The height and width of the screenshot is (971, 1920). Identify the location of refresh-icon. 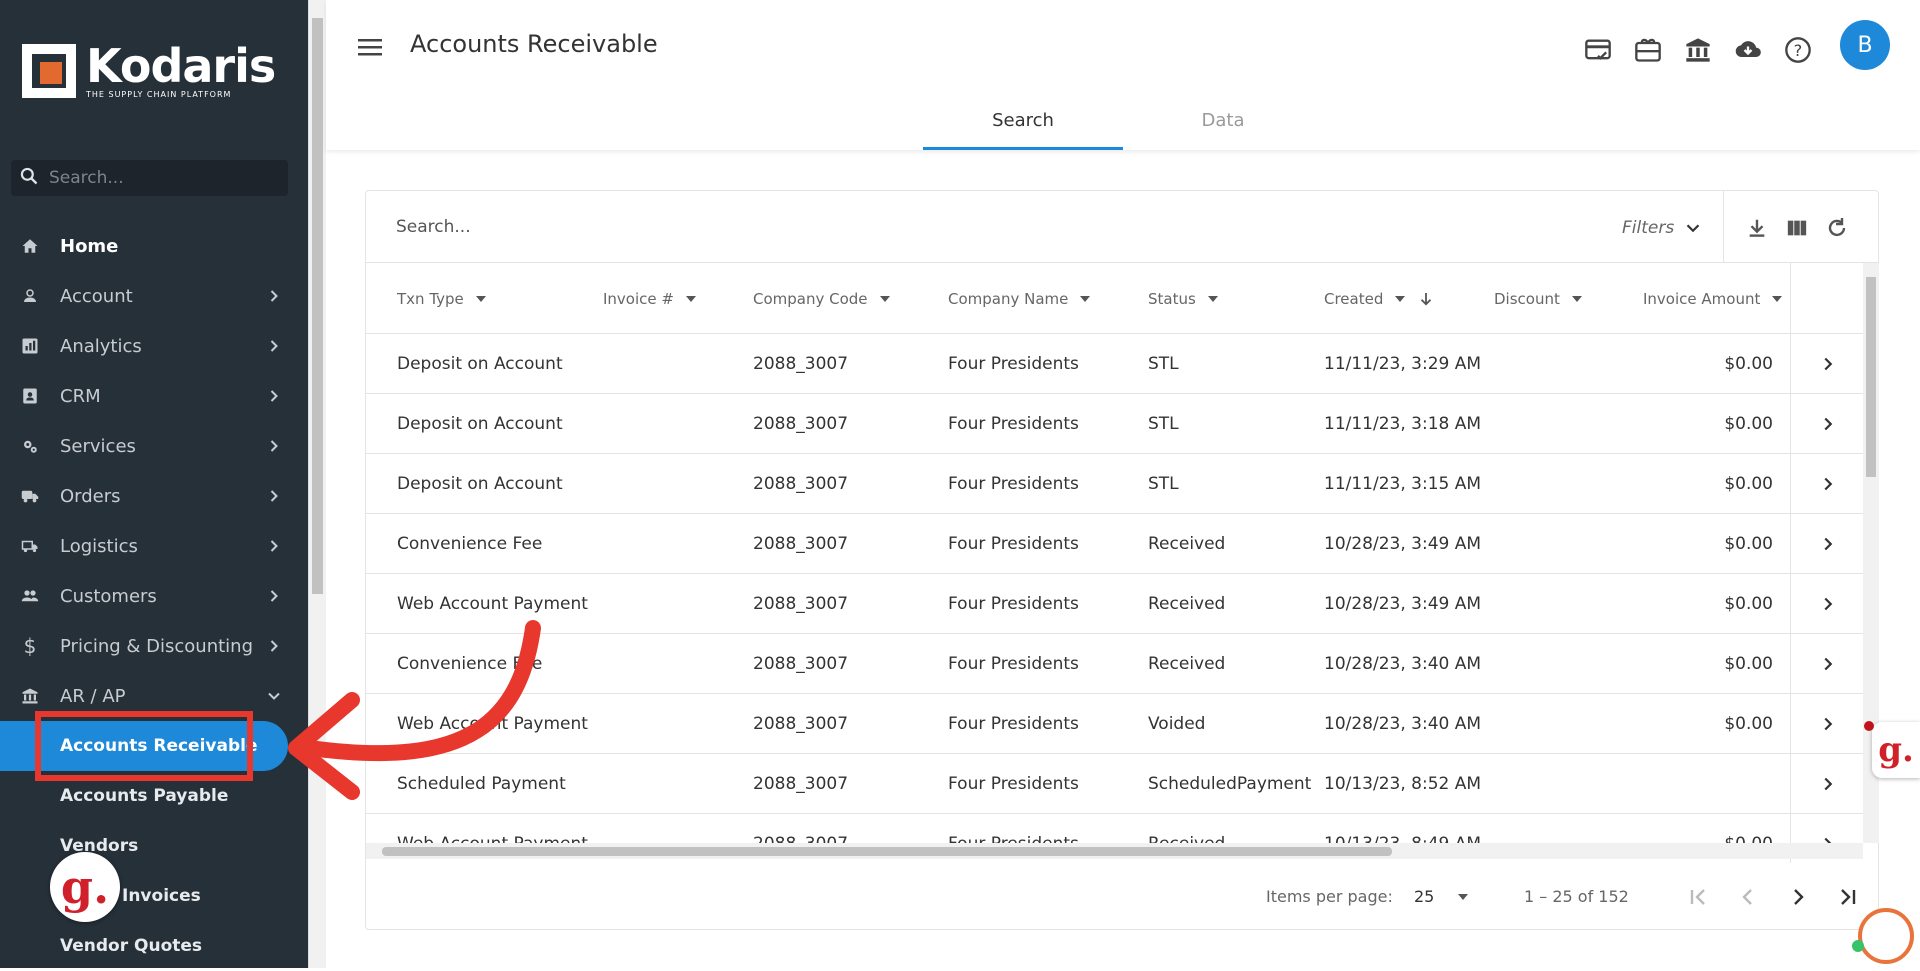
(1837, 228).